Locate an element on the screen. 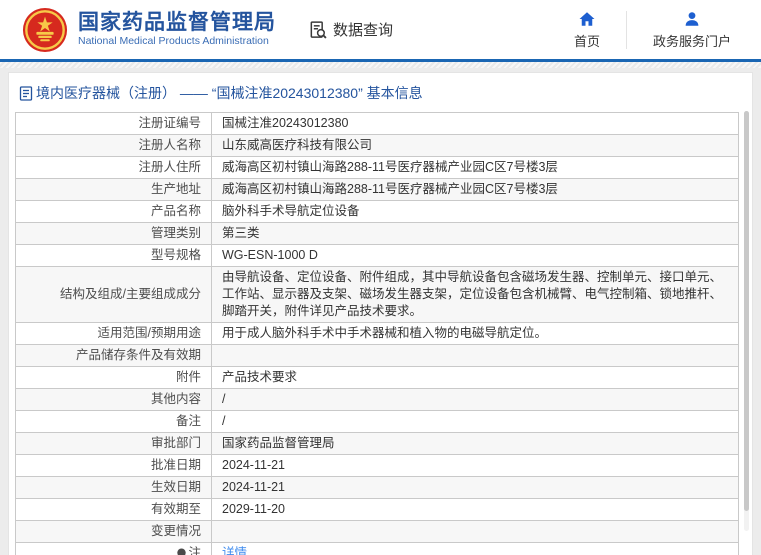  table-row: 生效日期 2024-11-21 is located at coordinates (377, 487).